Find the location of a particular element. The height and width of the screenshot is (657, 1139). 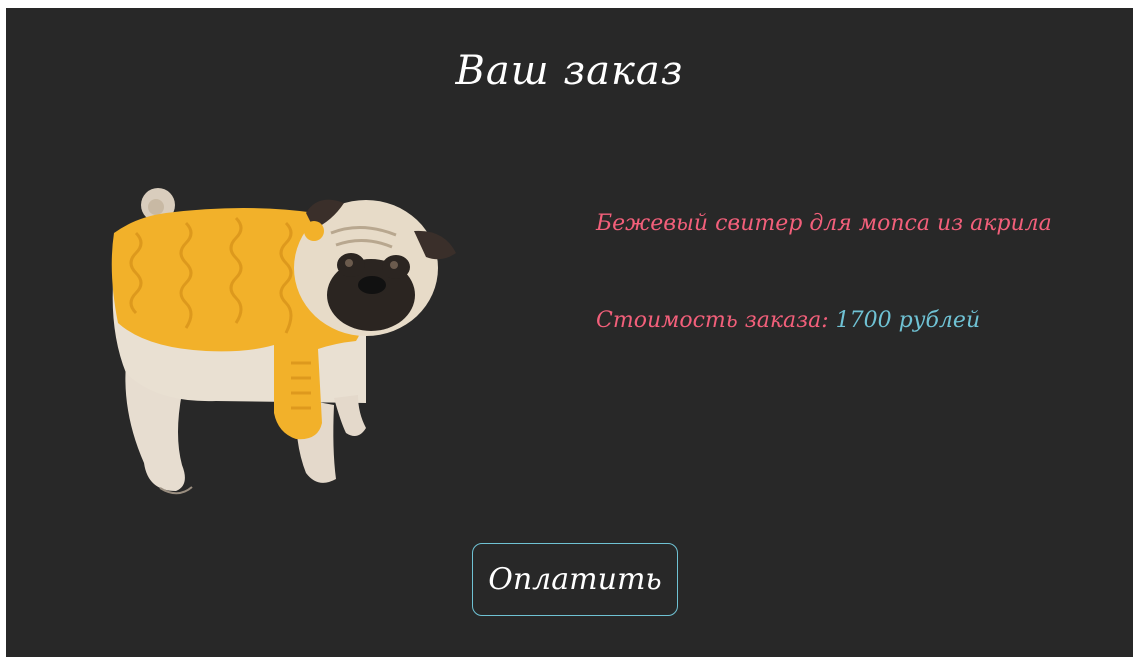

product-name: Бежевый свитер для мопса из акрила is located at coordinates (824, 223).